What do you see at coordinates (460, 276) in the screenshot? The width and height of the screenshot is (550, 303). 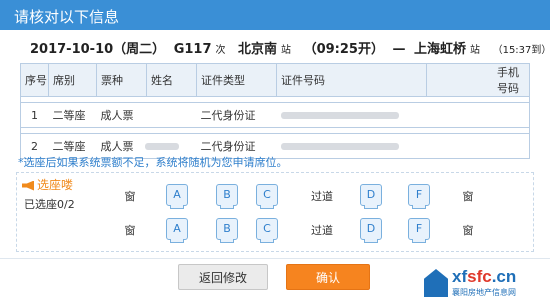 I see `brand-prefix: xf` at bounding box center [460, 276].